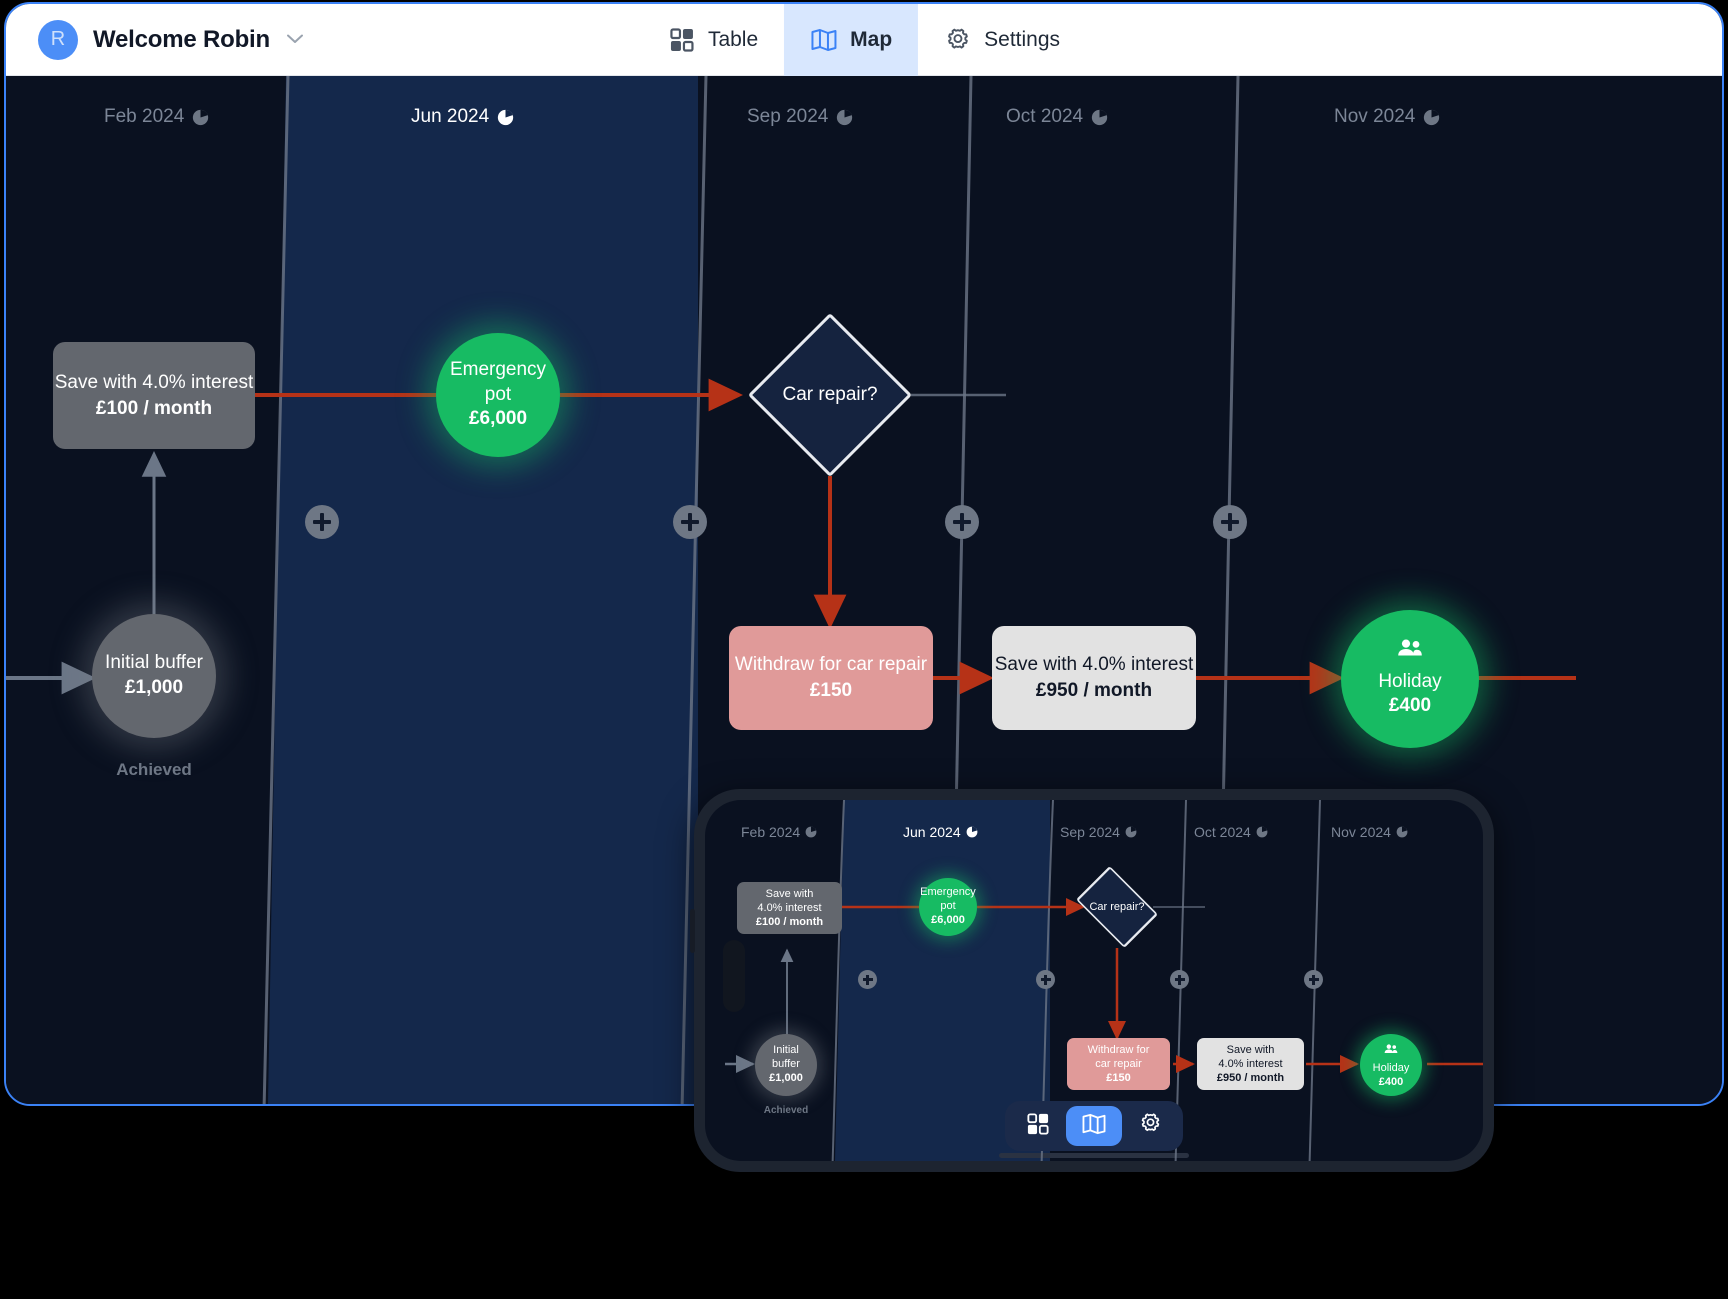 Image resolution: width=1728 pixels, height=1299 pixels. What do you see at coordinates (154, 663) in the screenshot?
I see `node-label: Initial buffer` at bounding box center [154, 663].